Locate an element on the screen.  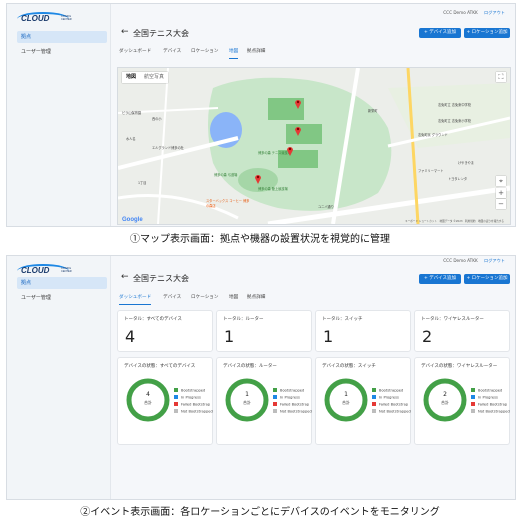
sidebar: CLOUD CONFIG CENTER 拠点 ユーザー管理 is located at coordinates (59, 115).